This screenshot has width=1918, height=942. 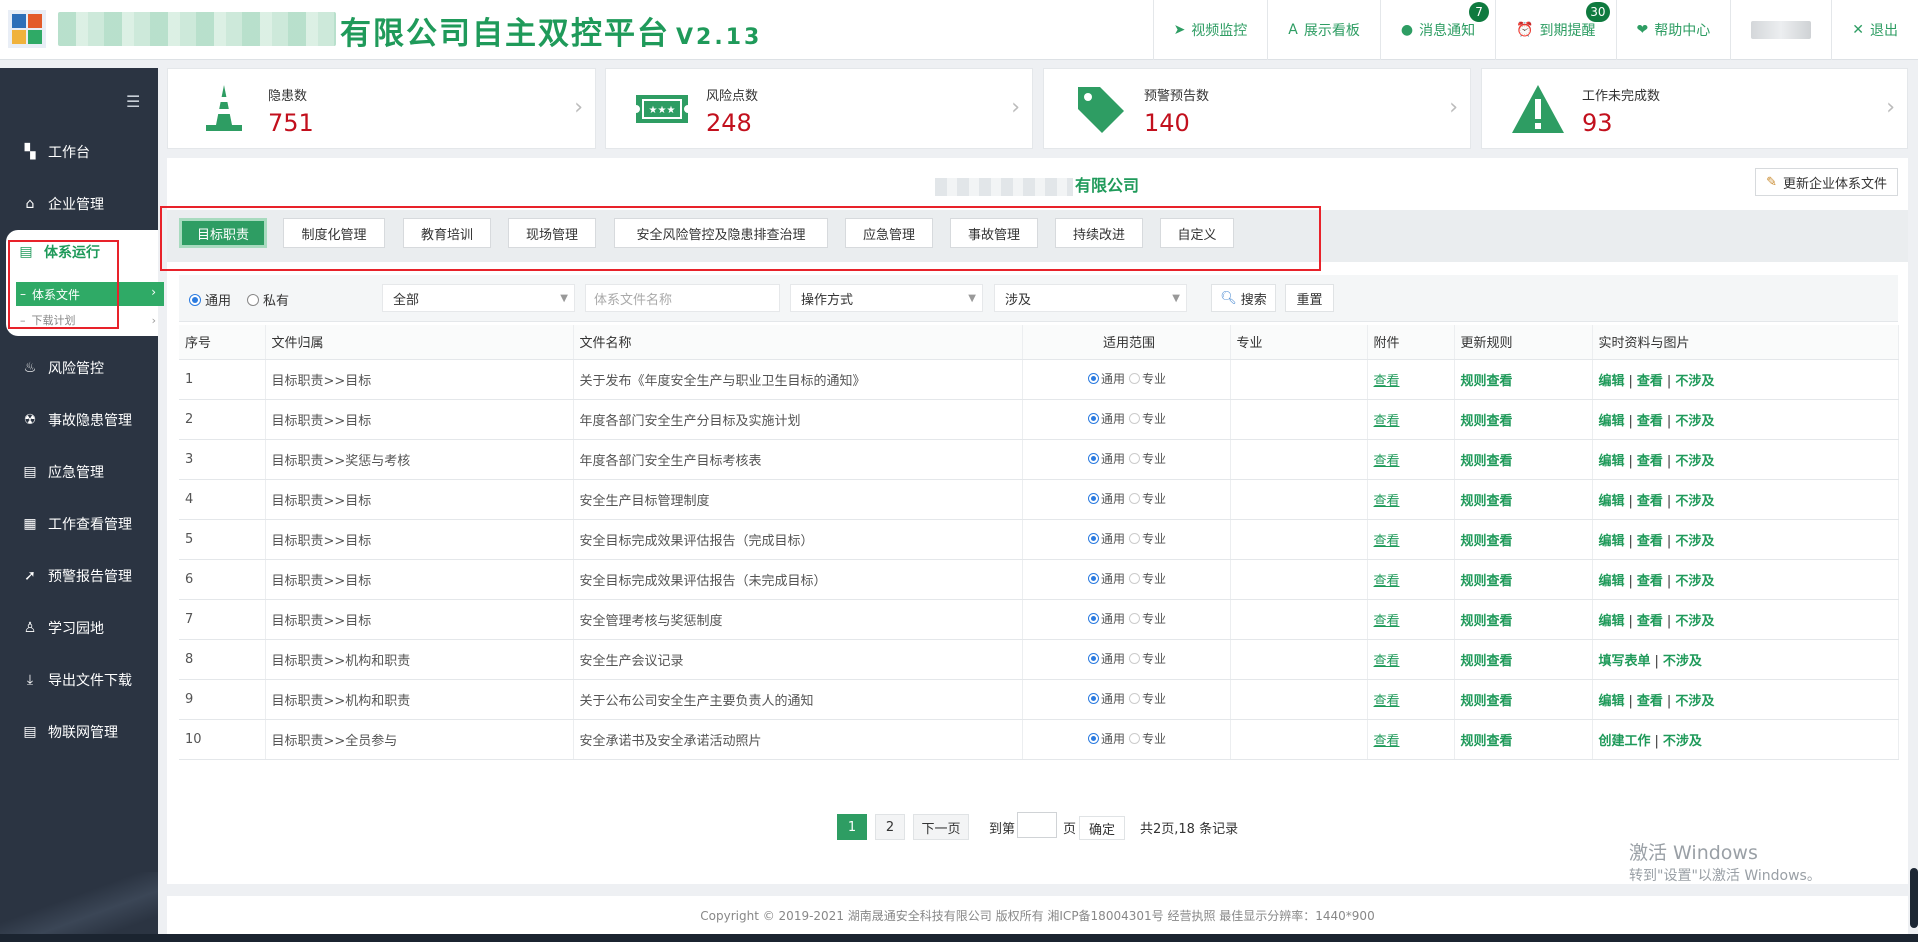 What do you see at coordinates (79, 680) in the screenshot?
I see `sidebar-item-export-download: ⤓ 导出文件下载` at bounding box center [79, 680].